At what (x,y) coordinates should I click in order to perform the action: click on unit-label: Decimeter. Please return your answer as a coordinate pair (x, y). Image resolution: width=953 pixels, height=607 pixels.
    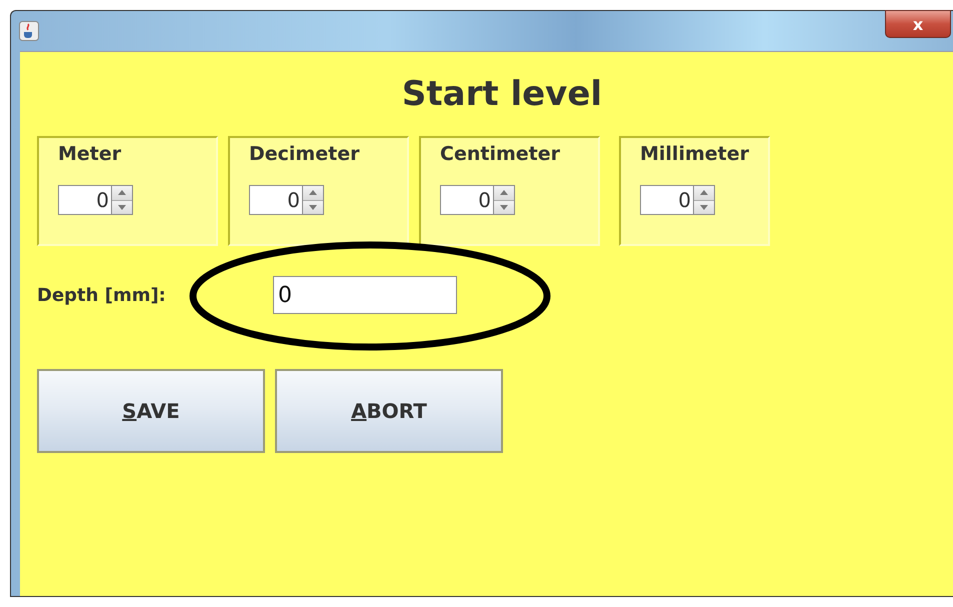
    Looking at the image, I should click on (304, 154).